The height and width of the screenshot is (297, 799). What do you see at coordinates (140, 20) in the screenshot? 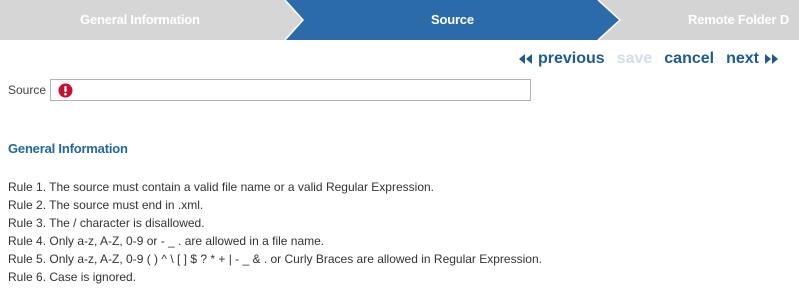
I see `step-general-information: General Information` at bounding box center [140, 20].